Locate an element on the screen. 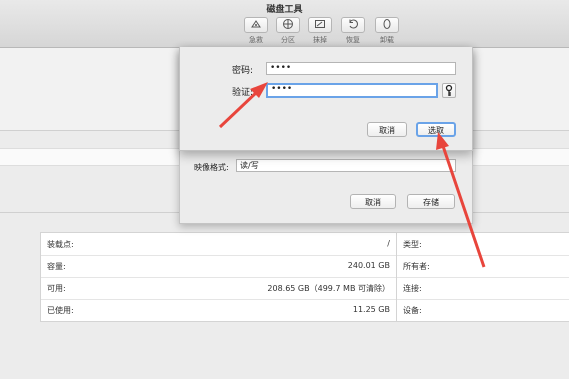 This screenshot has height=379, width=569. sheet-cancel-button: 取消 is located at coordinates (373, 201).